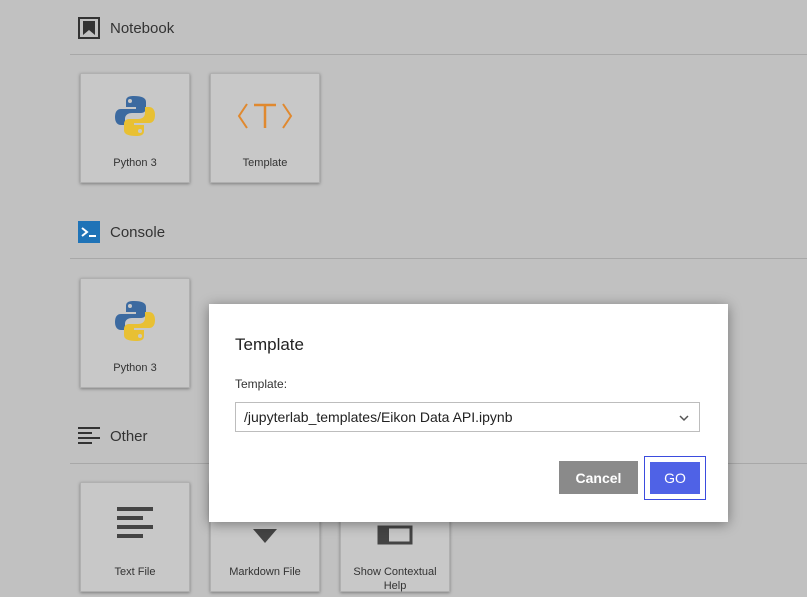 Image resolution: width=807 pixels, height=597 pixels. Describe the element at coordinates (684, 418) in the screenshot. I see `chevron-down-icon` at that location.